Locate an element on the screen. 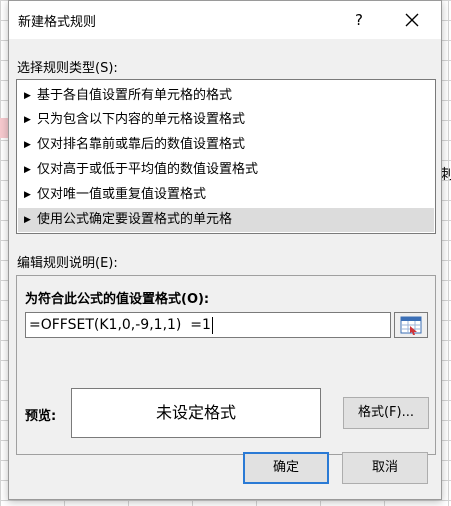 The image size is (451, 506). title-bar: 新建格式规则 ? is located at coordinates (225, 20).